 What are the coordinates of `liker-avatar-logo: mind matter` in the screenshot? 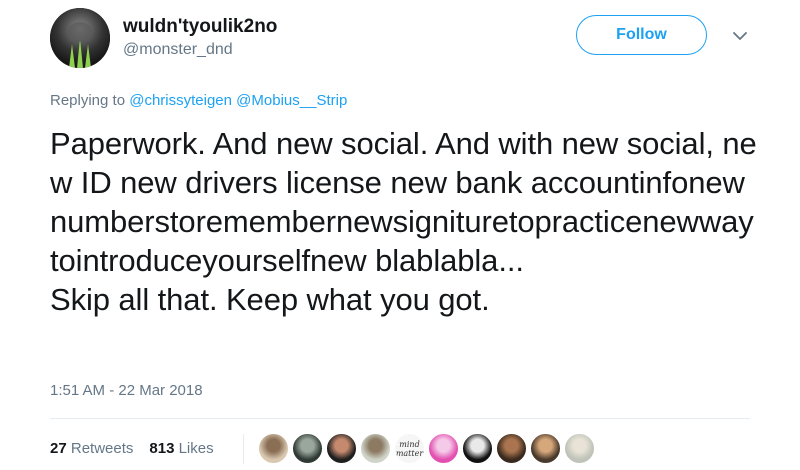 It's located at (409, 448).